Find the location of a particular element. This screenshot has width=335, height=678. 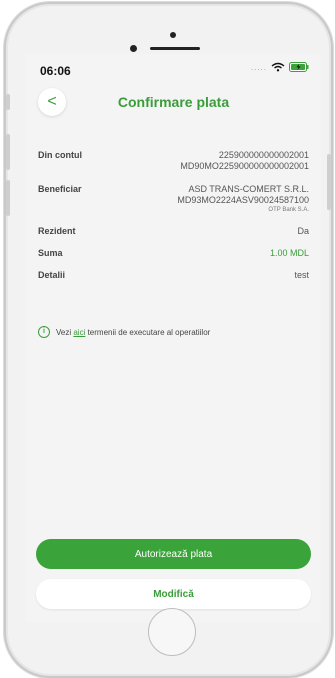

detail-row-amount: Suma 1.00 MDL is located at coordinates (173, 259).